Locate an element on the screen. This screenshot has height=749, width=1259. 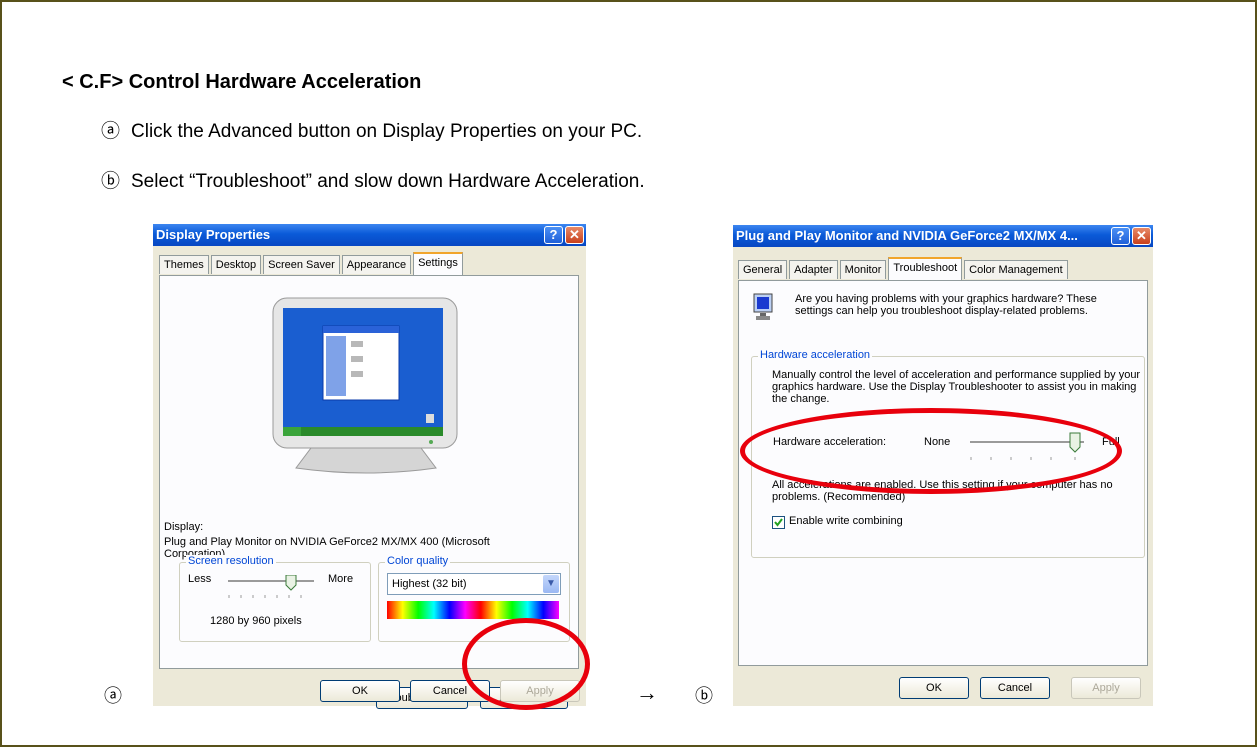
step-b-marker: ⓑ is located at coordinates (111, 181).